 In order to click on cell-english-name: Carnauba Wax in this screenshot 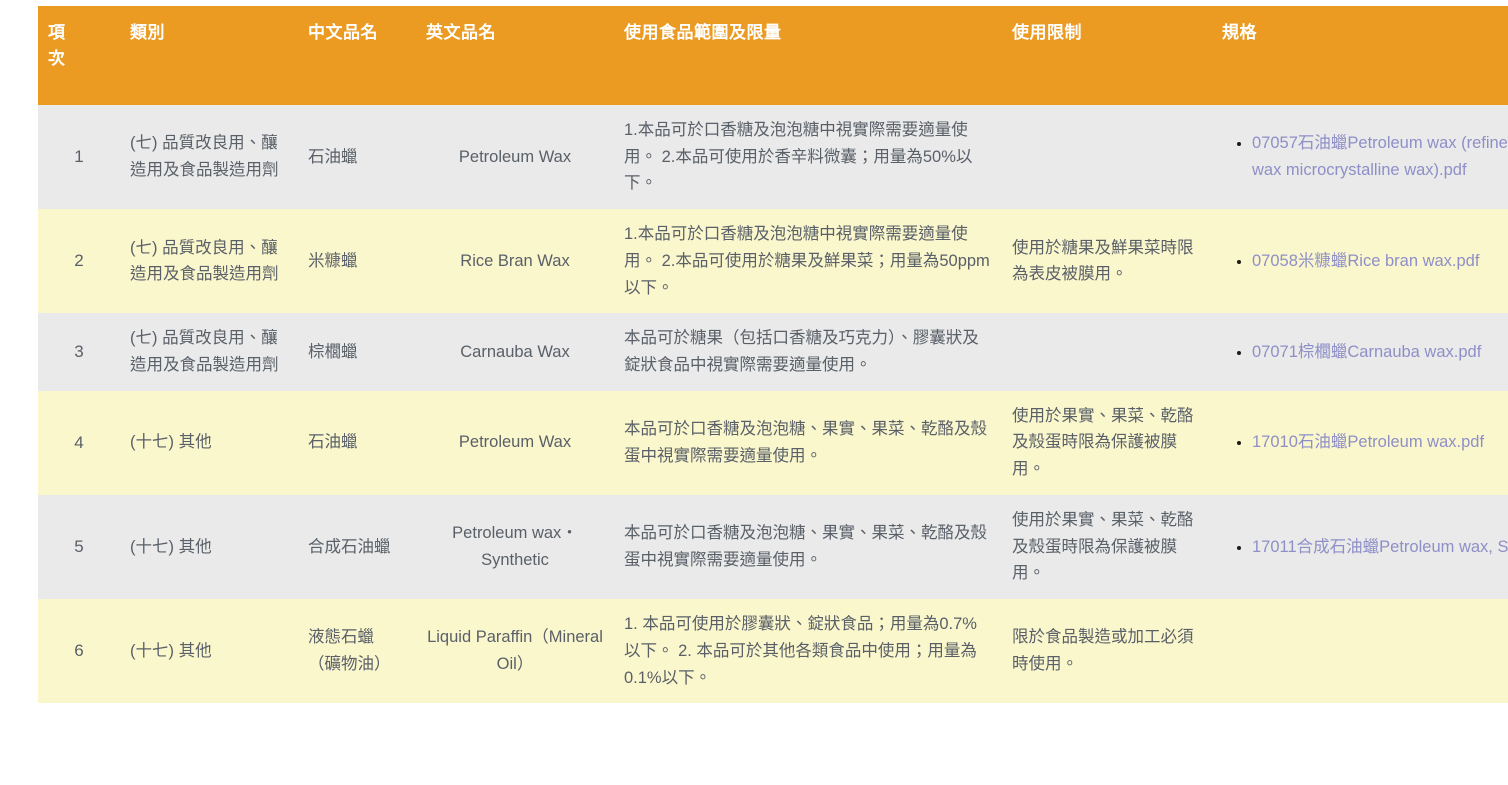, I will do `click(515, 352)`.